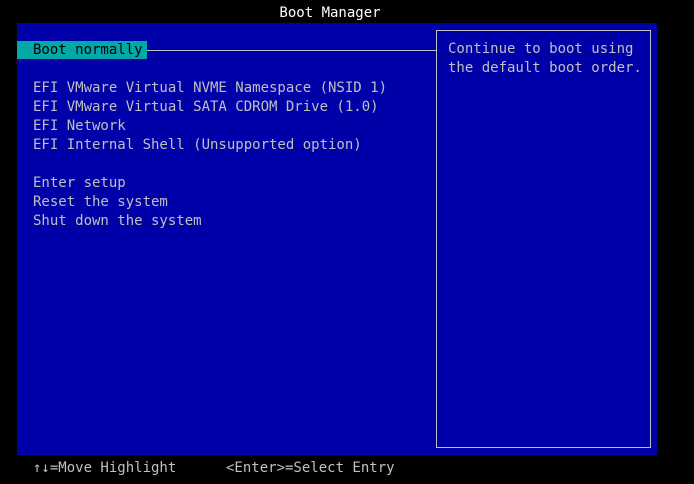  What do you see at coordinates (100, 202) in the screenshot?
I see `menu-item-reset-system: Reset the system` at bounding box center [100, 202].